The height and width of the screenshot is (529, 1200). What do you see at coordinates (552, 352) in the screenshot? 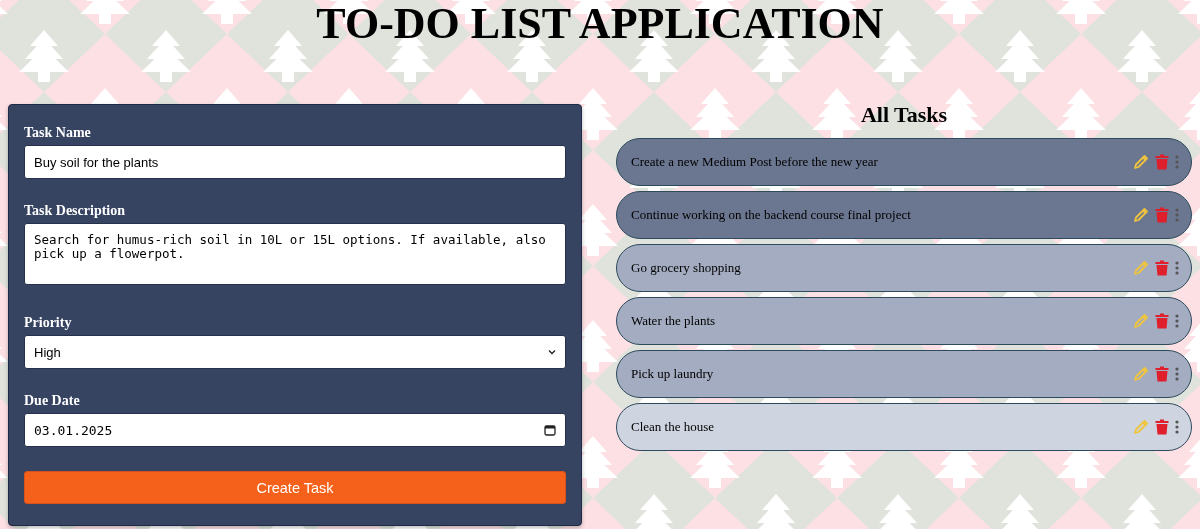
I see `chevron-down-icon` at bounding box center [552, 352].